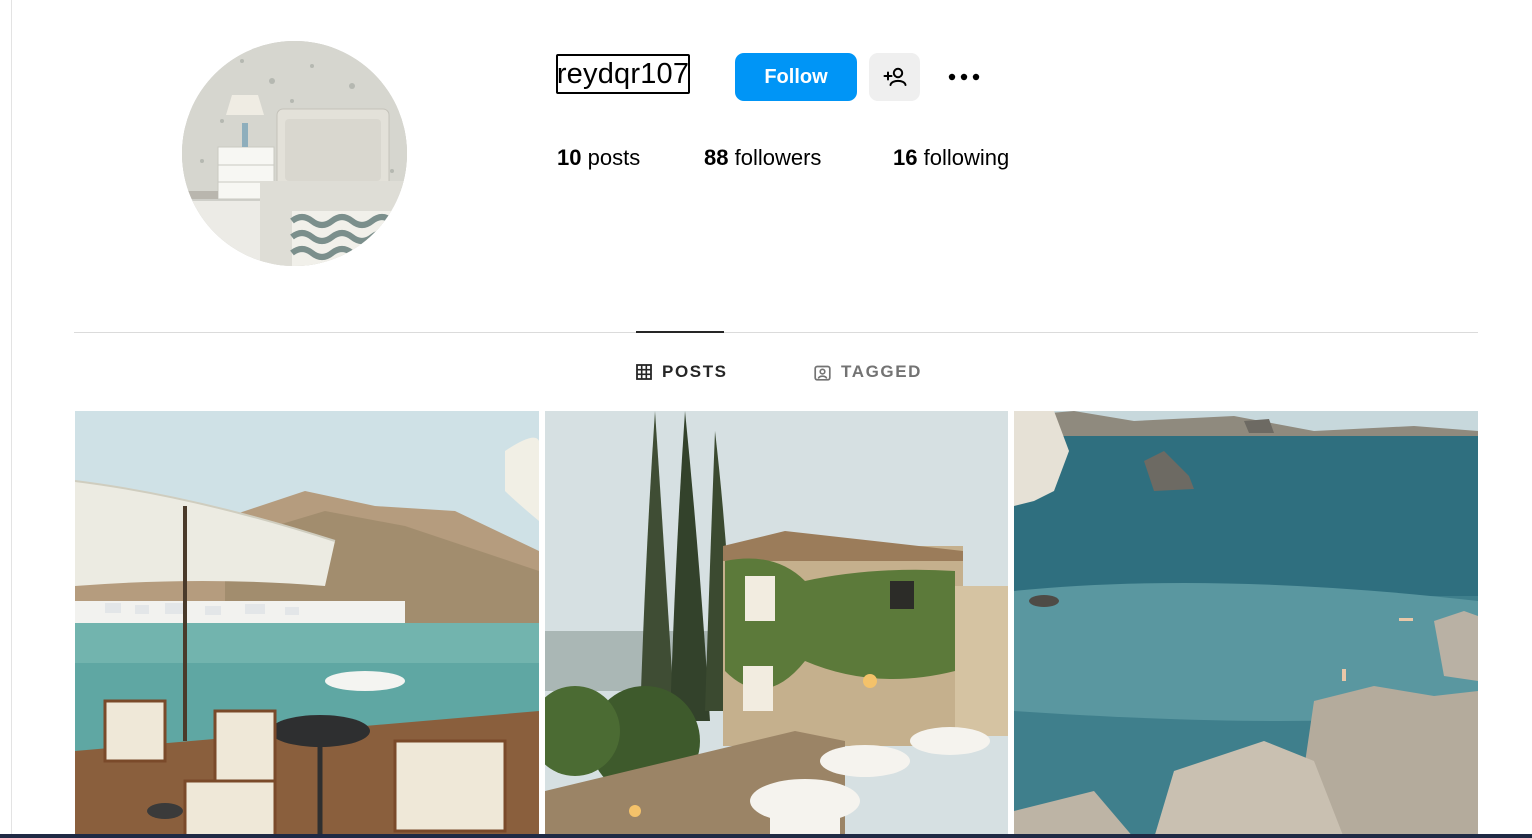 This screenshot has width=1532, height=838. I want to click on more-options-button, so click(964, 77).